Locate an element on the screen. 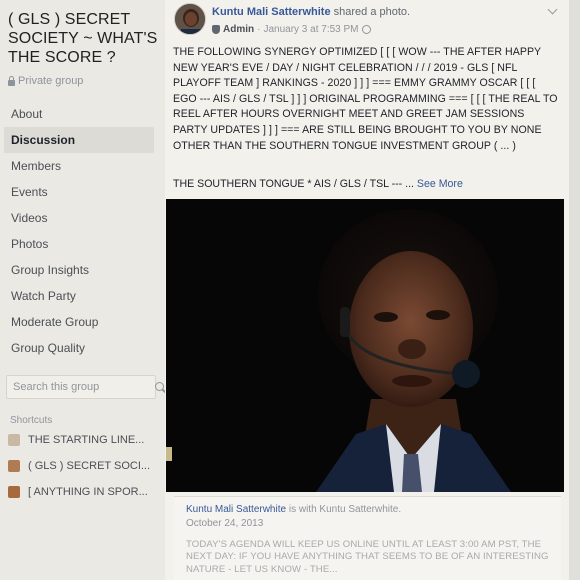 The width and height of the screenshot is (580, 580). nav-item-group-insights: Group Insights is located at coordinates (79, 270).